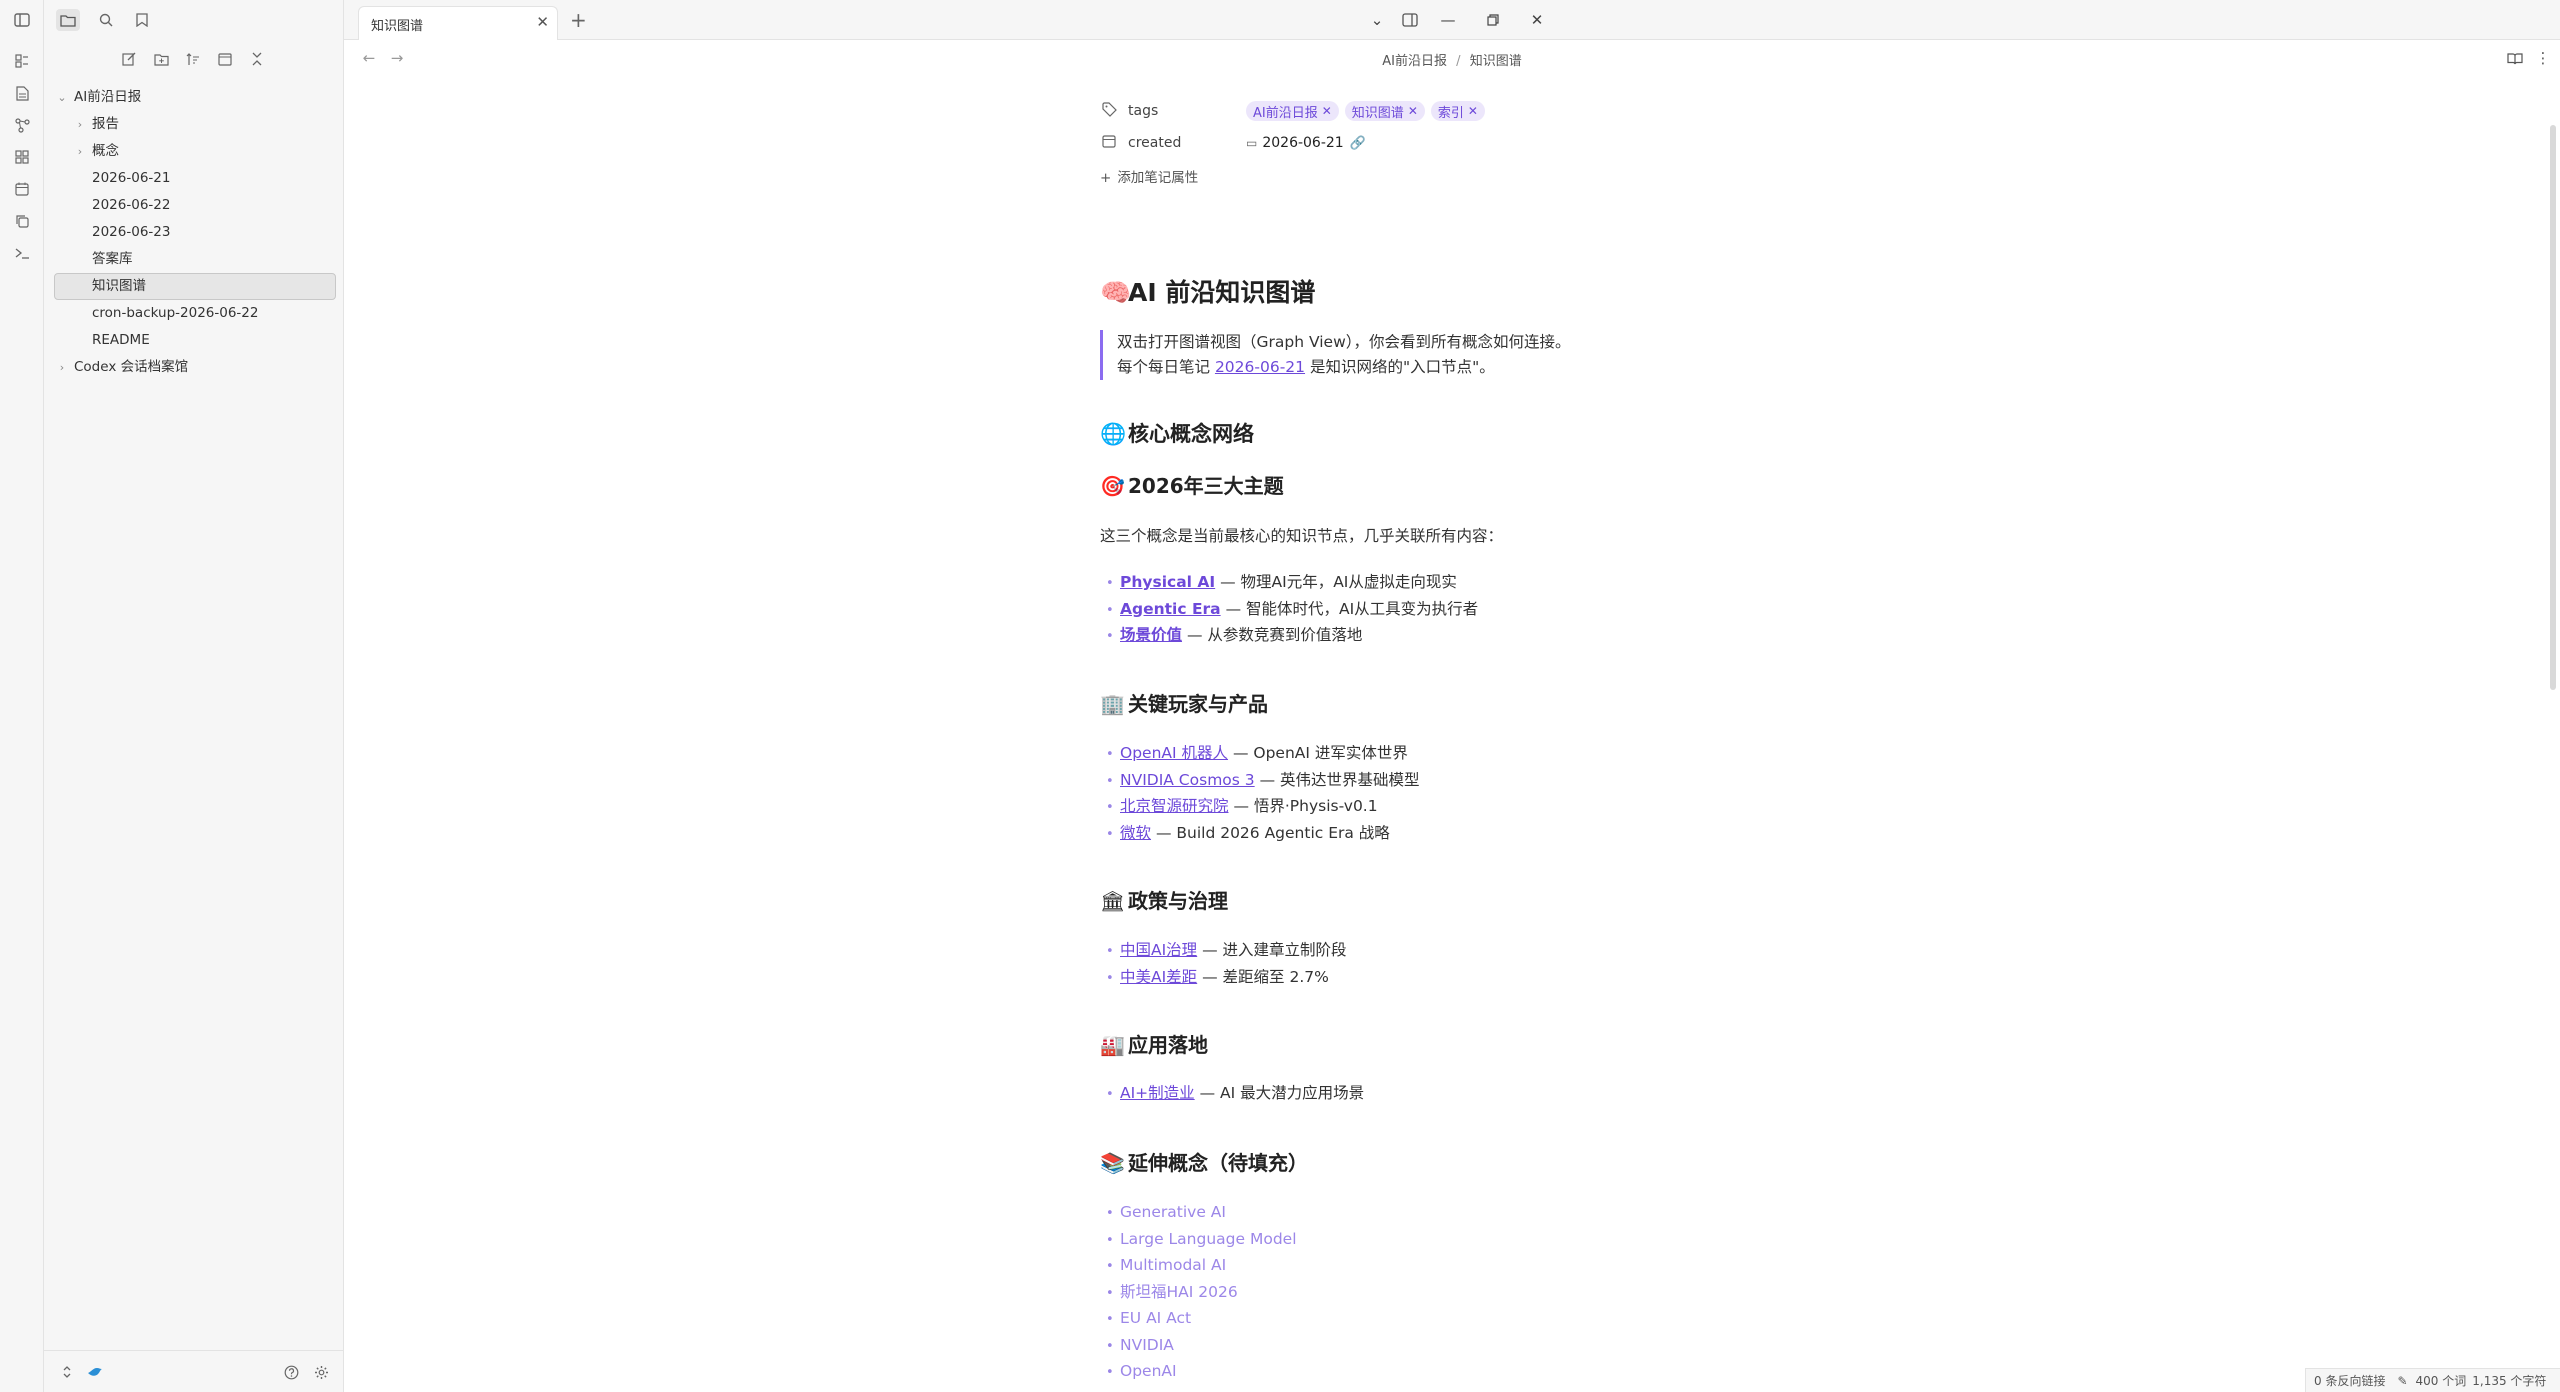  What do you see at coordinates (1141, 1371) in the screenshot?
I see `list-item: • OpenAI` at bounding box center [1141, 1371].